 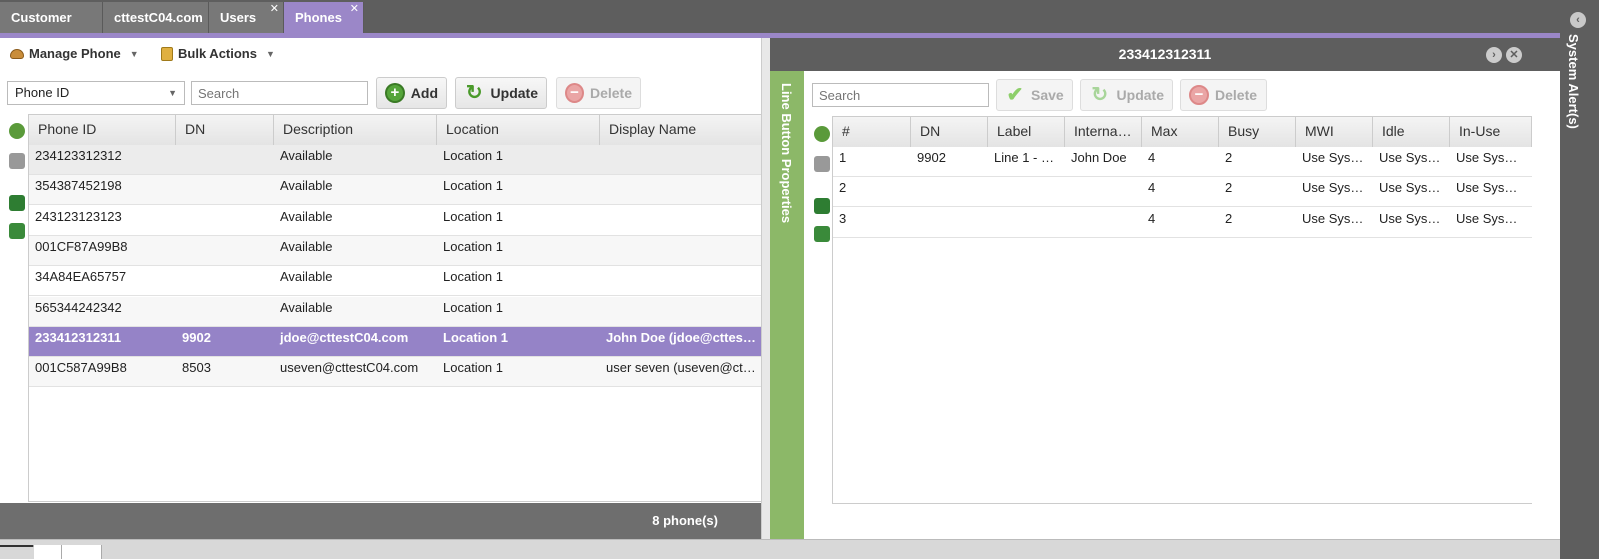 What do you see at coordinates (1099, 157) in the screenshot?
I see `table-cell: John Doe` at bounding box center [1099, 157].